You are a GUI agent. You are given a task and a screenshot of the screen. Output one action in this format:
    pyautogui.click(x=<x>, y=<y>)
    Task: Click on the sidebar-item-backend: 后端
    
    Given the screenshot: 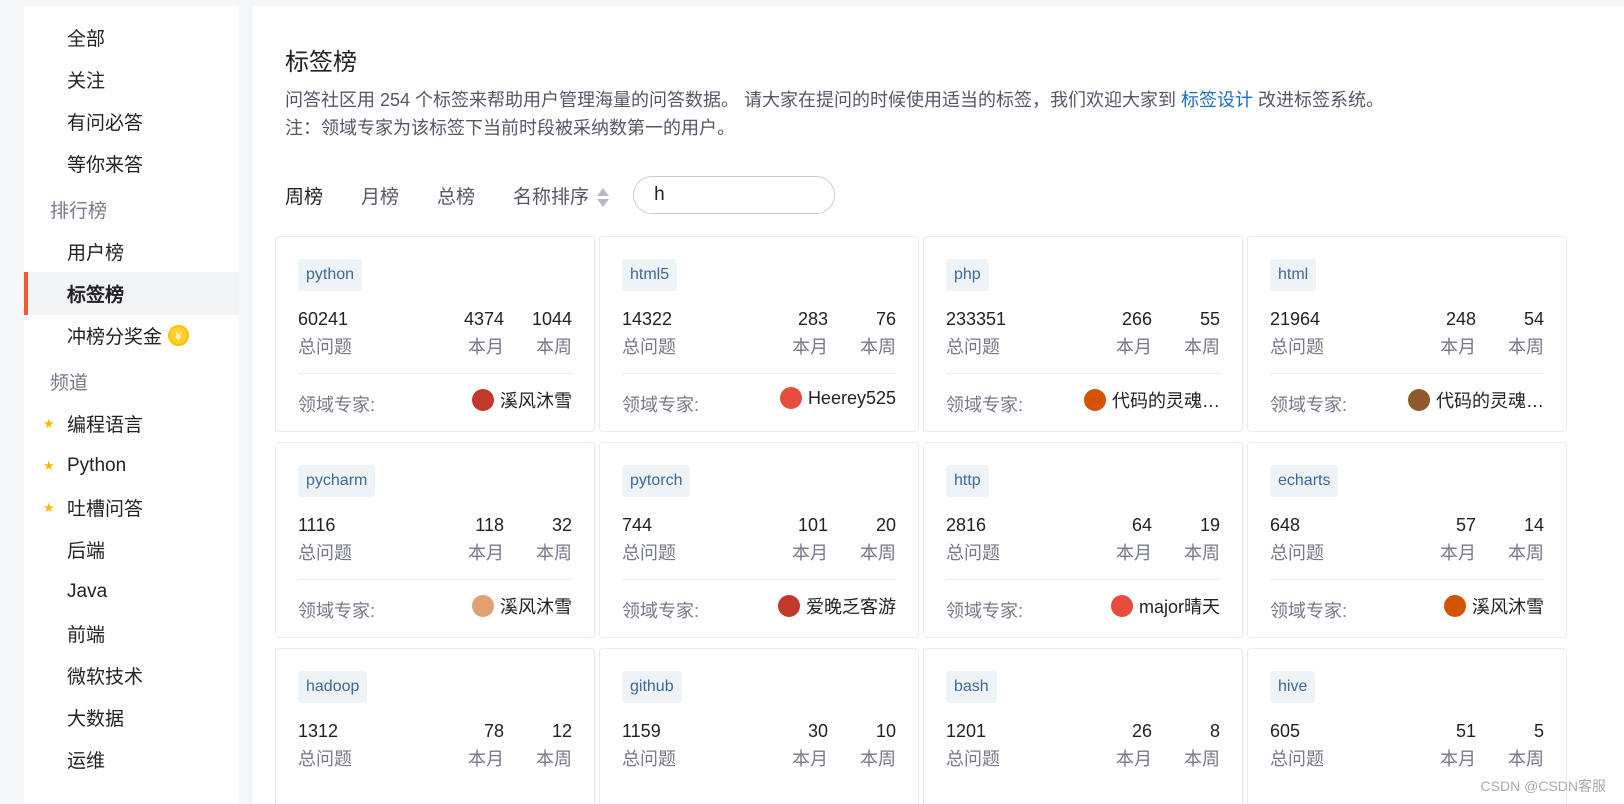 What is the action you would take?
    pyautogui.click(x=131, y=549)
    